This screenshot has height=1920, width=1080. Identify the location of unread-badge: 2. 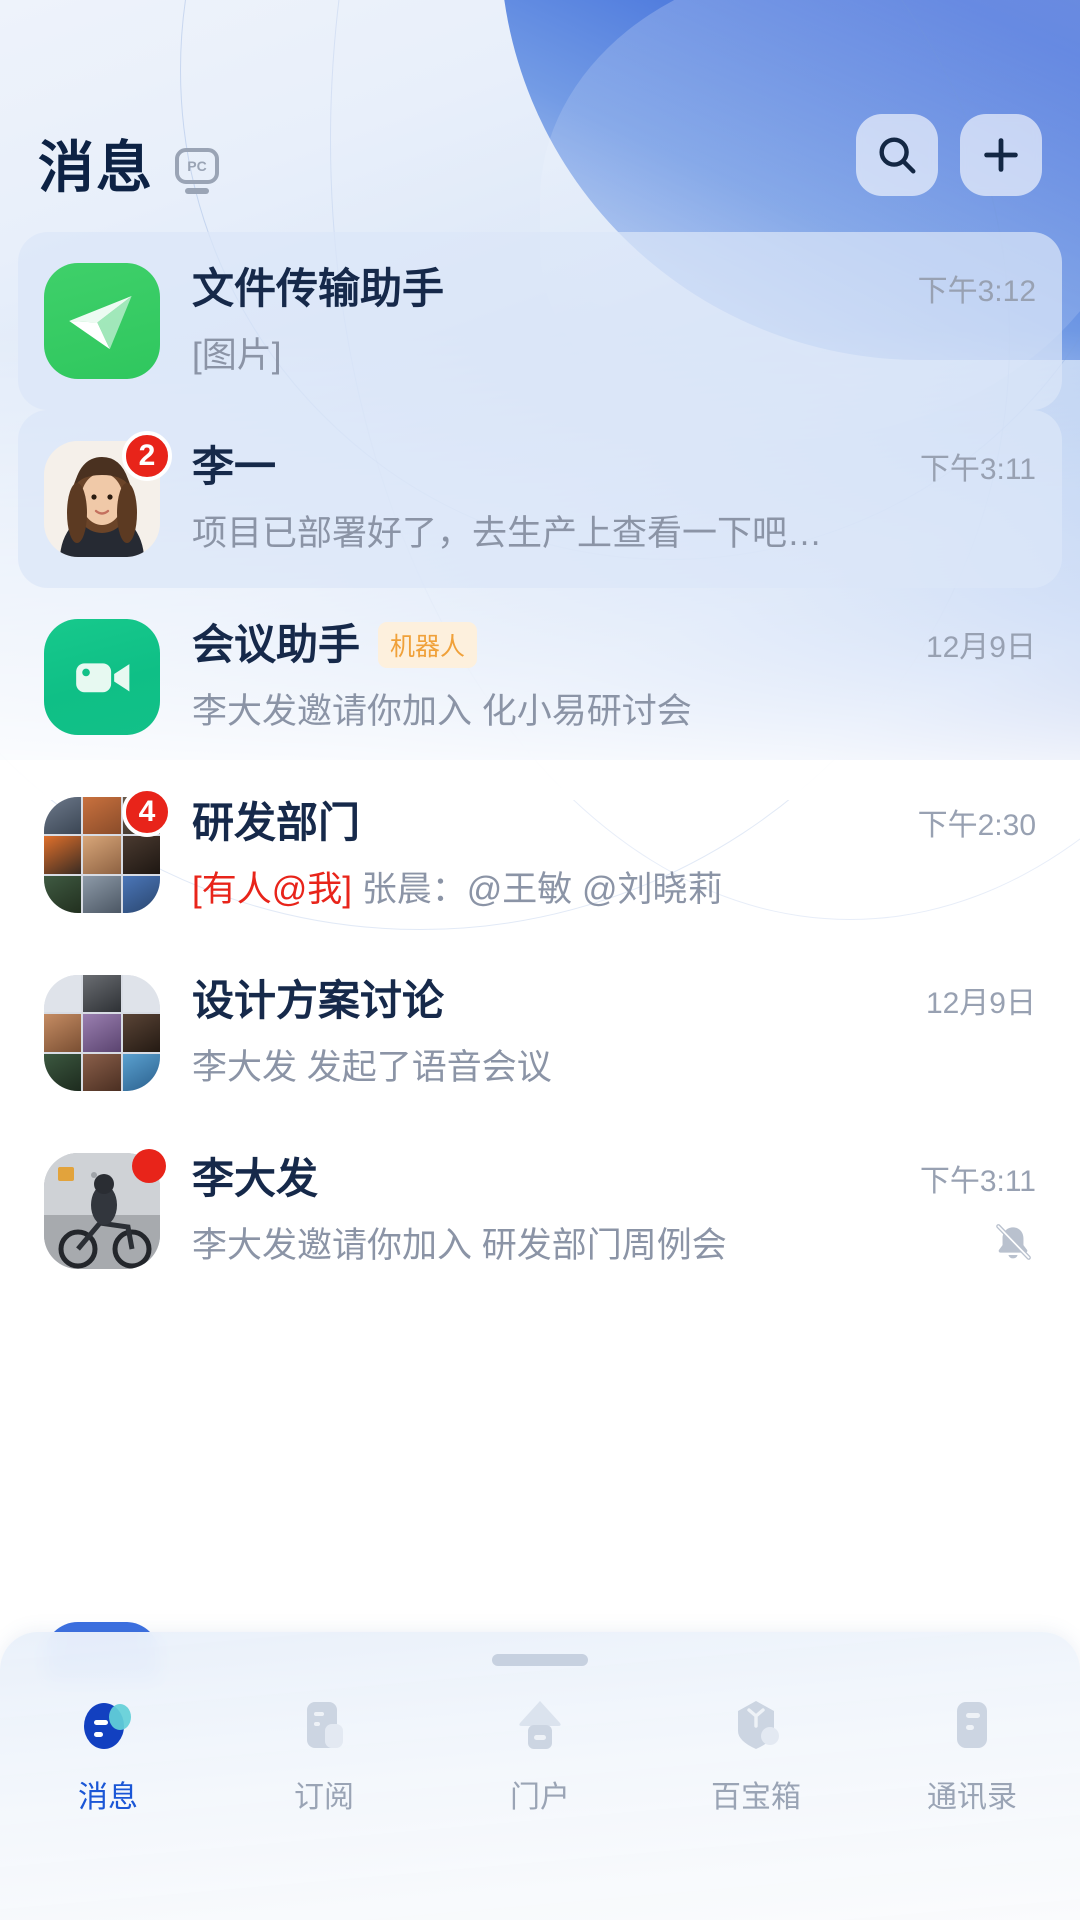
(147, 456).